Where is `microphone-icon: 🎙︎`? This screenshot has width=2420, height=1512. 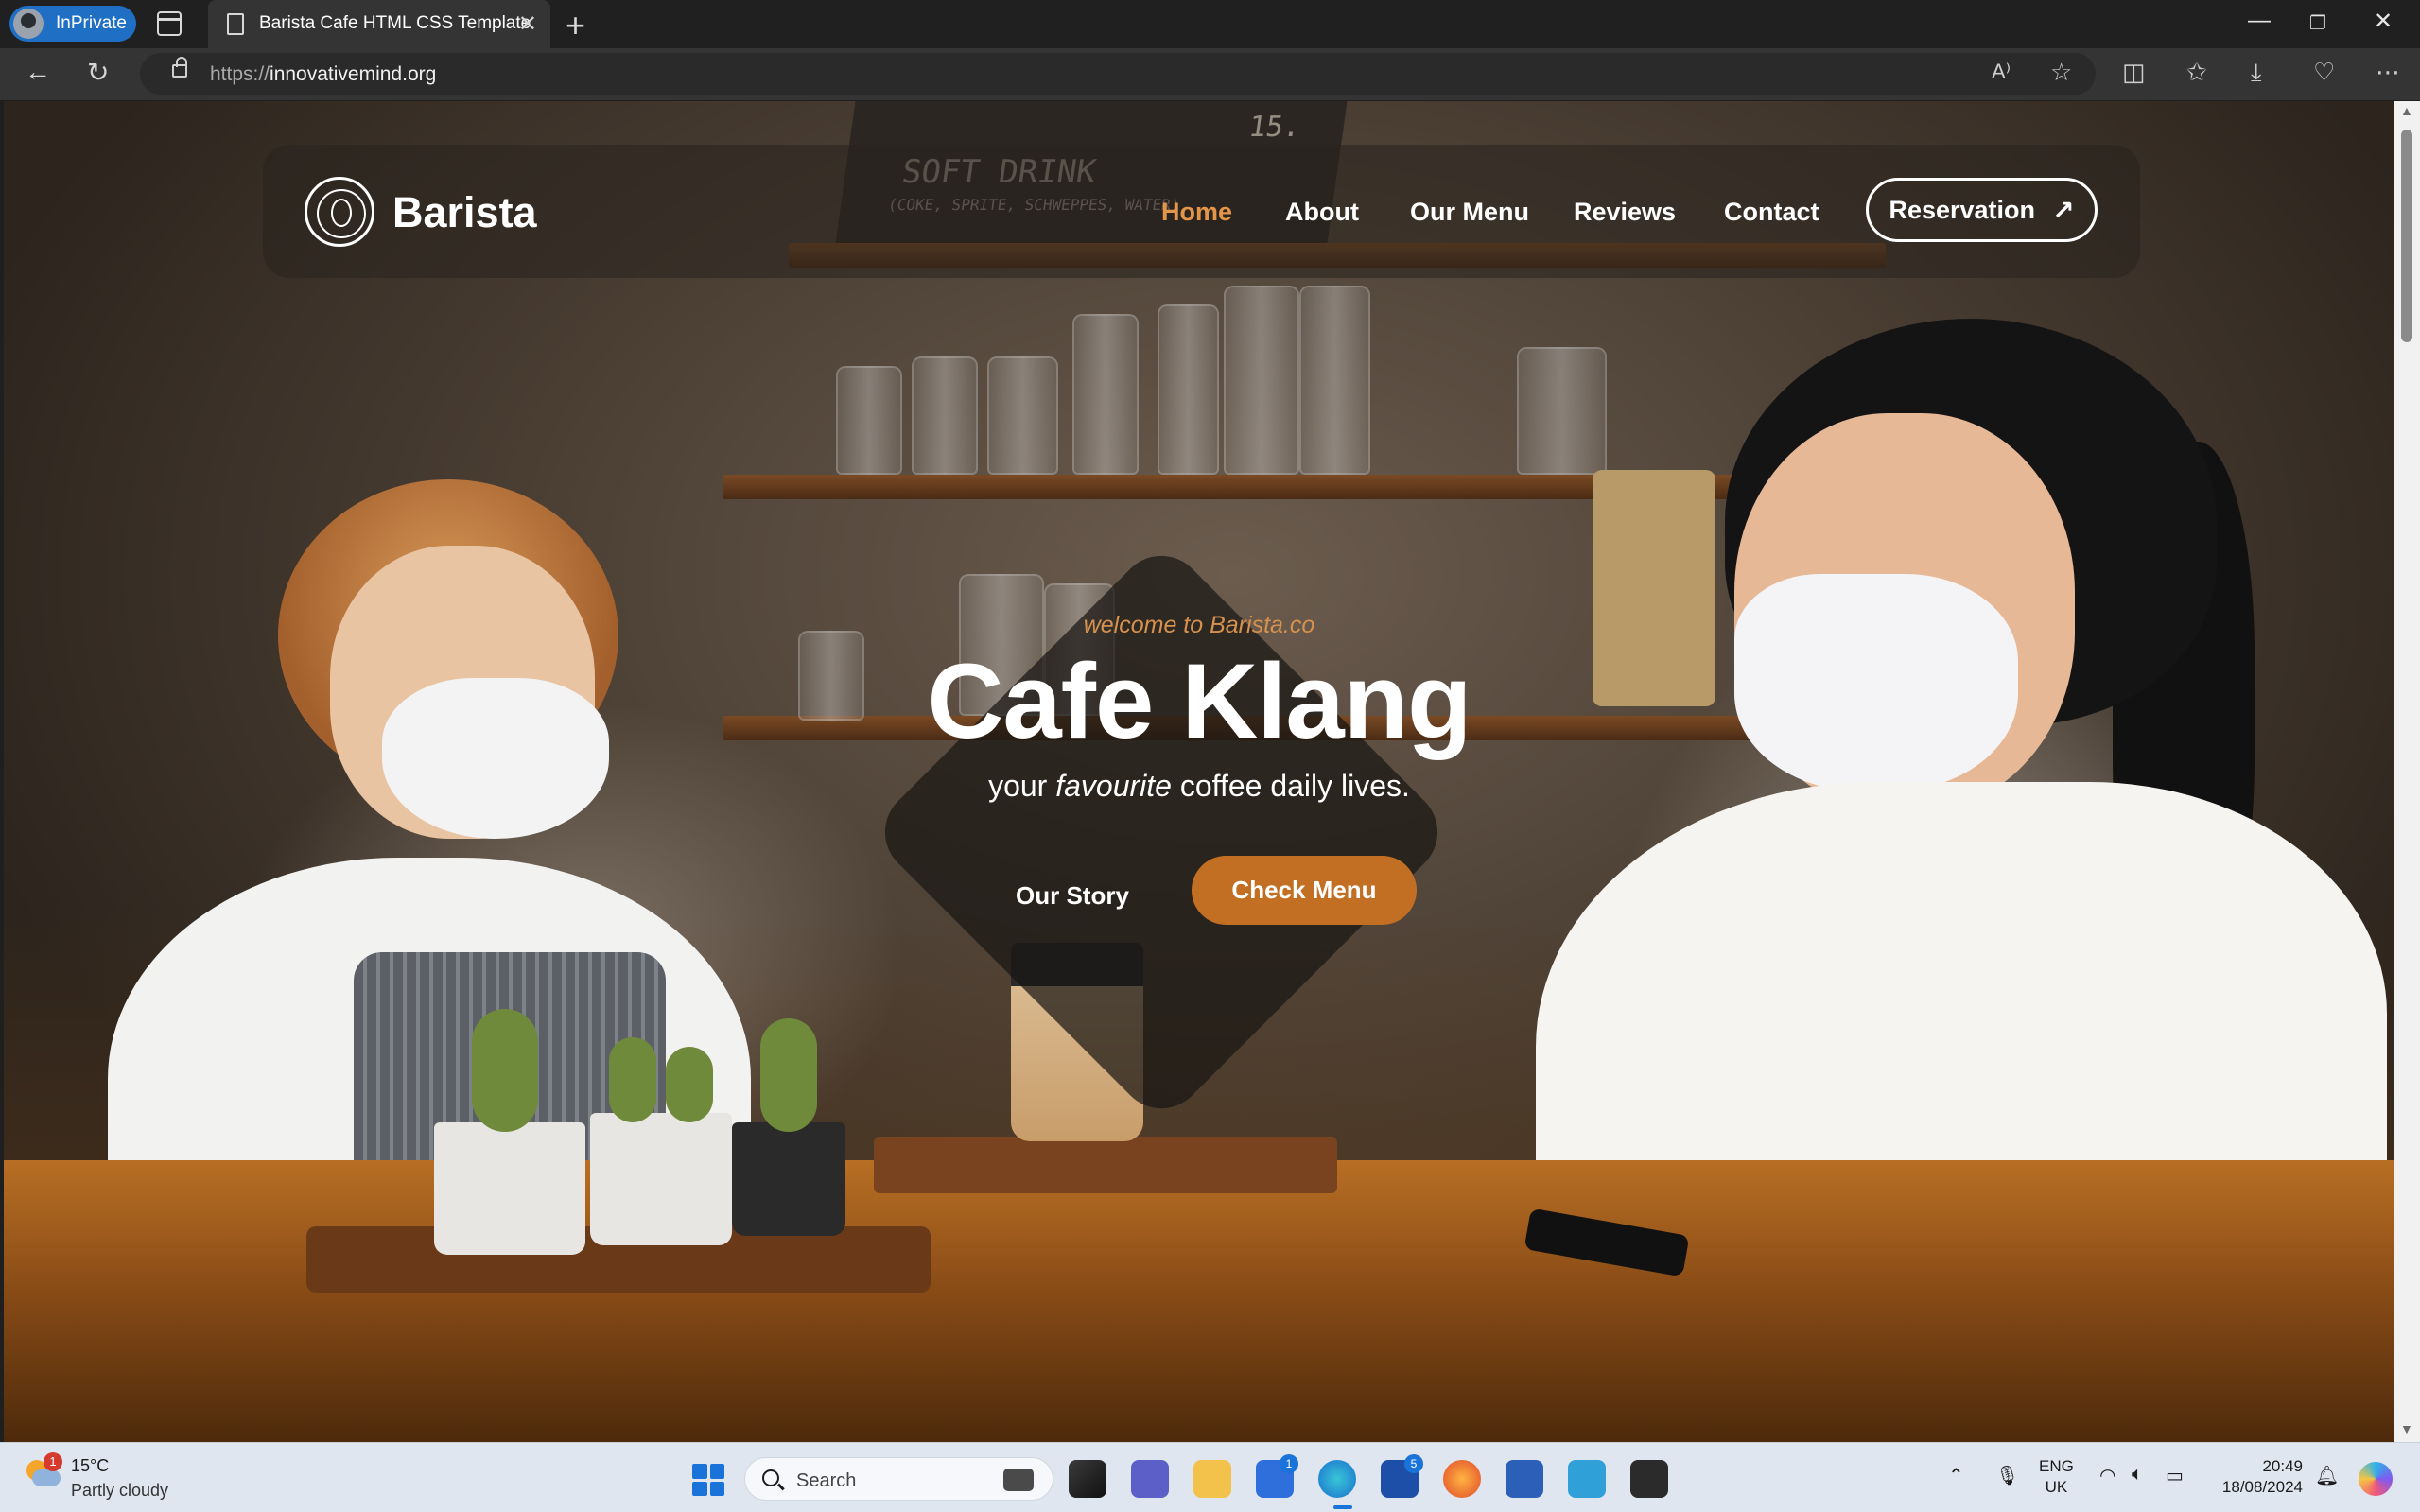
microphone-icon: 🎙︎ is located at coordinates (2007, 1476).